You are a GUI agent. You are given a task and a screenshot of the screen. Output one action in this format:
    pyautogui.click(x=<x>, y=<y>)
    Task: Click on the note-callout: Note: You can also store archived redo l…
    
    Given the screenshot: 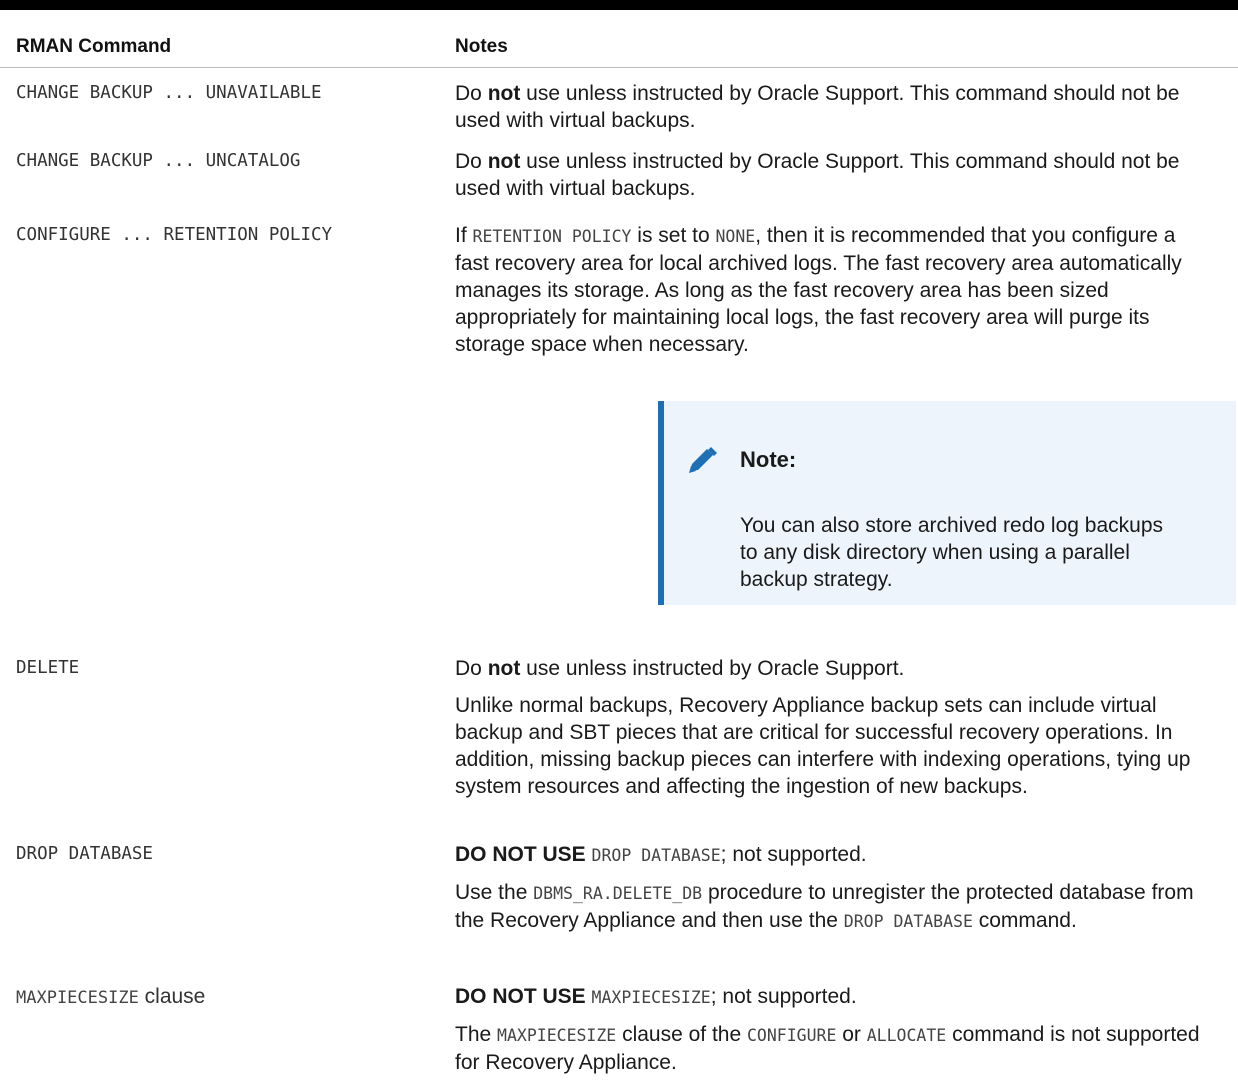 What is the action you would take?
    pyautogui.click(x=947, y=503)
    